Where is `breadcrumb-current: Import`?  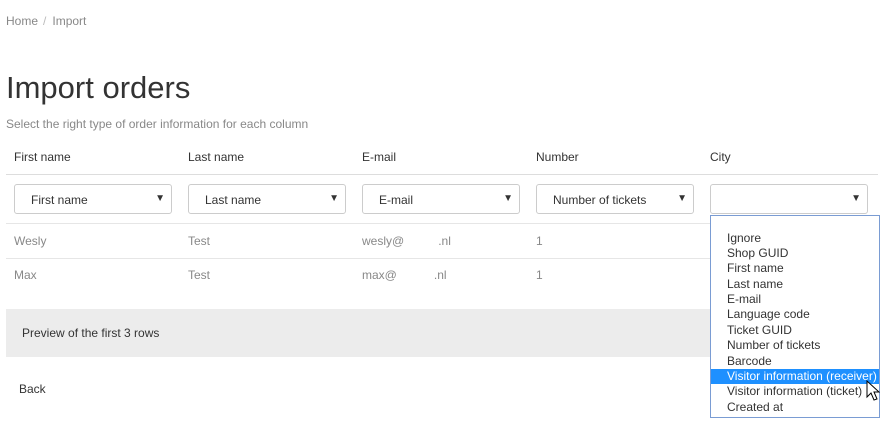 breadcrumb-current: Import is located at coordinates (69, 21).